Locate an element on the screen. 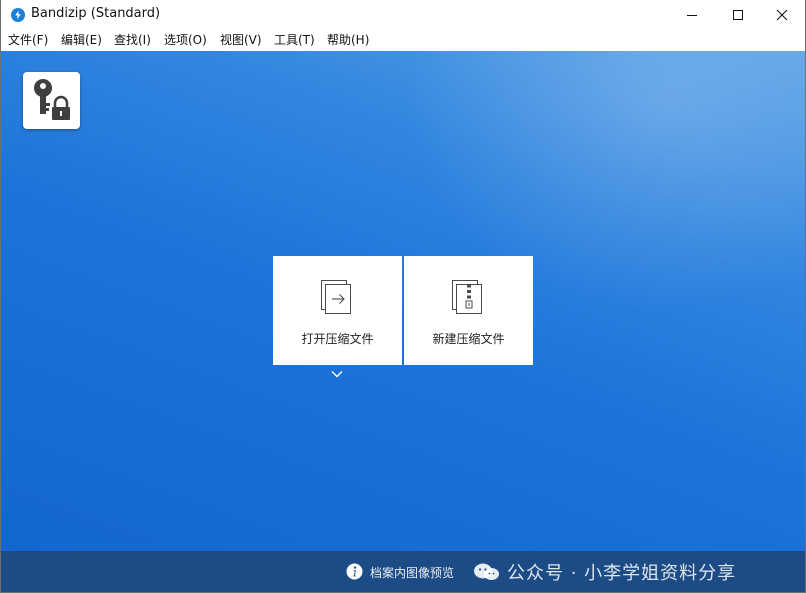 The width and height of the screenshot is (806, 593). minimize-icon is located at coordinates (692, 15).